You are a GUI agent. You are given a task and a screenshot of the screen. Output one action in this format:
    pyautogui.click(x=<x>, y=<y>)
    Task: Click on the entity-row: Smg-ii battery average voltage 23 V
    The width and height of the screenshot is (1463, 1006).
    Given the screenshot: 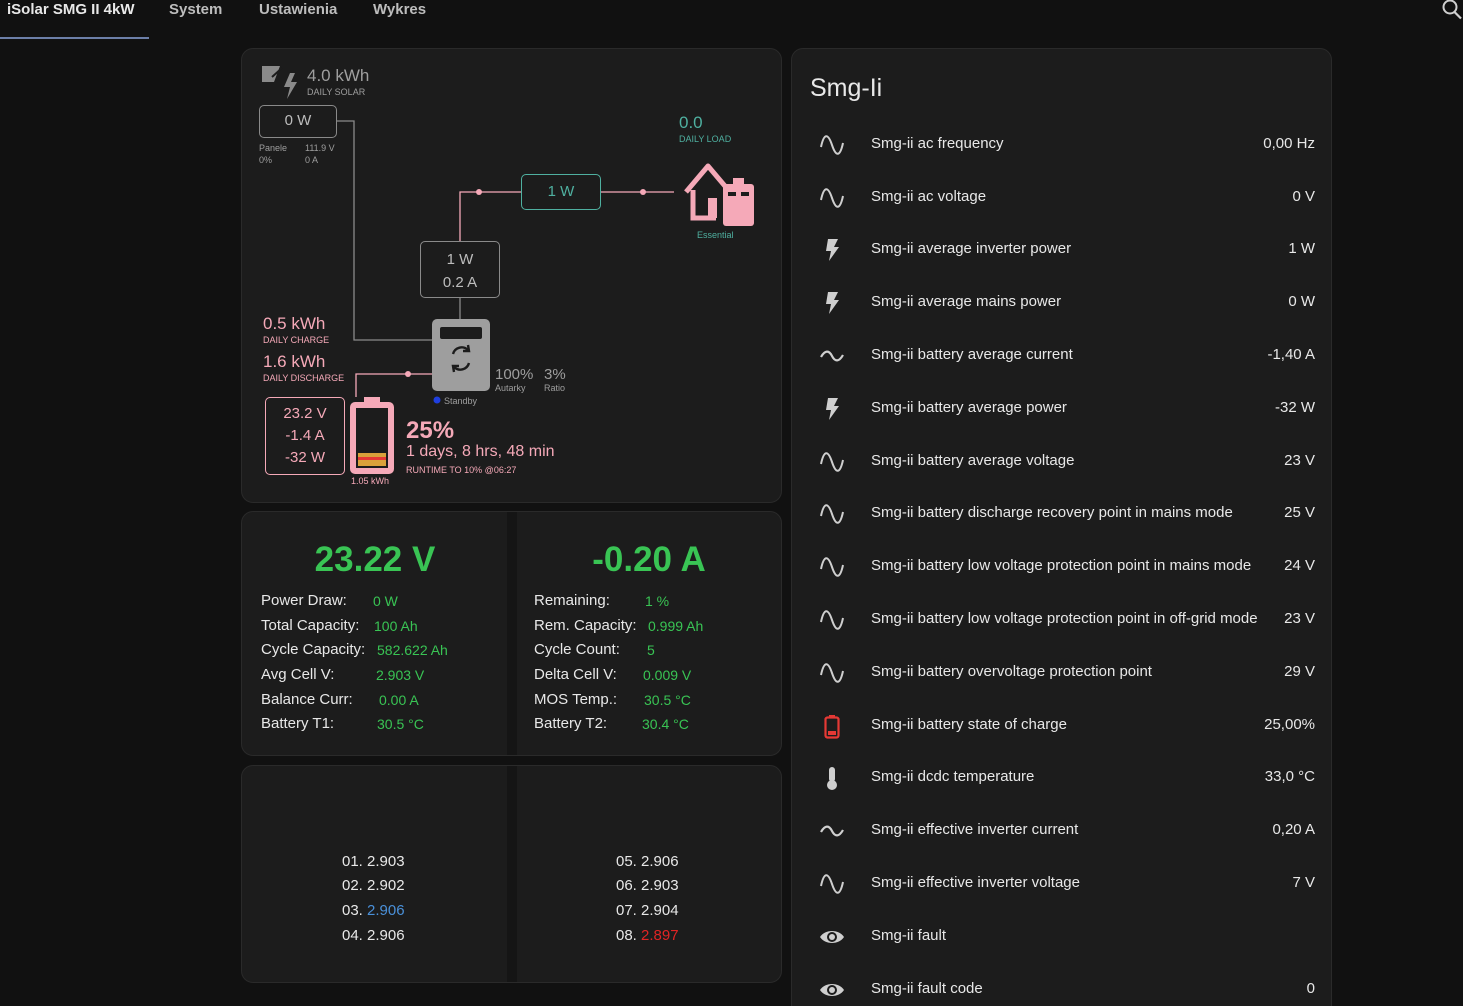 What is the action you would take?
    pyautogui.click(x=1062, y=463)
    